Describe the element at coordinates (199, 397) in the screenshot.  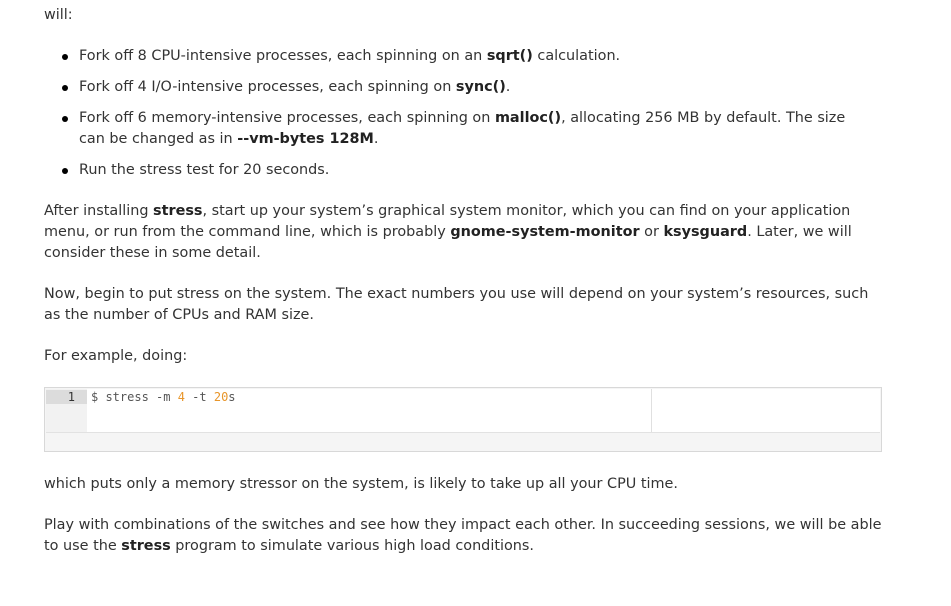
I see `code-token: -t` at that location.